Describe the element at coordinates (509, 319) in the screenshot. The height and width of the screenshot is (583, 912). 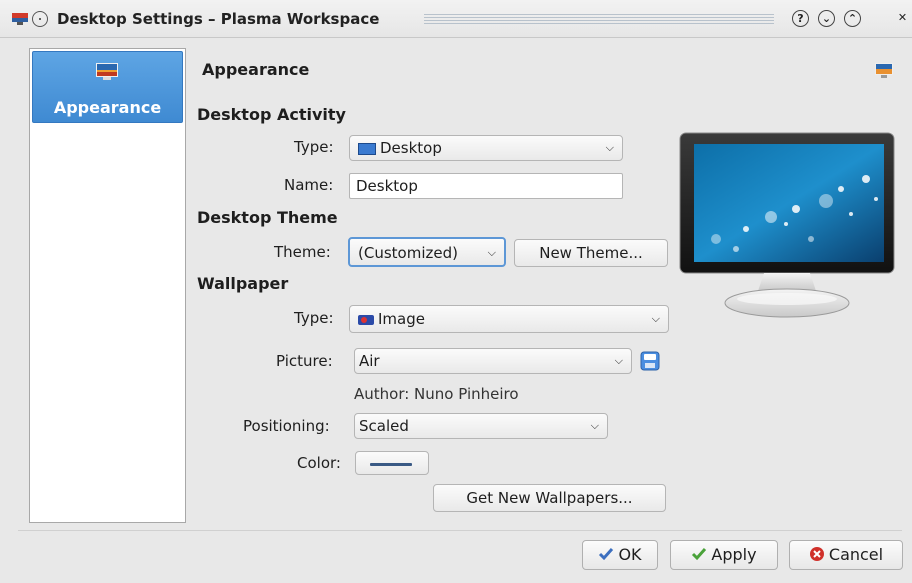
I see `wallpaper-type-combo: Image ⌵` at that location.